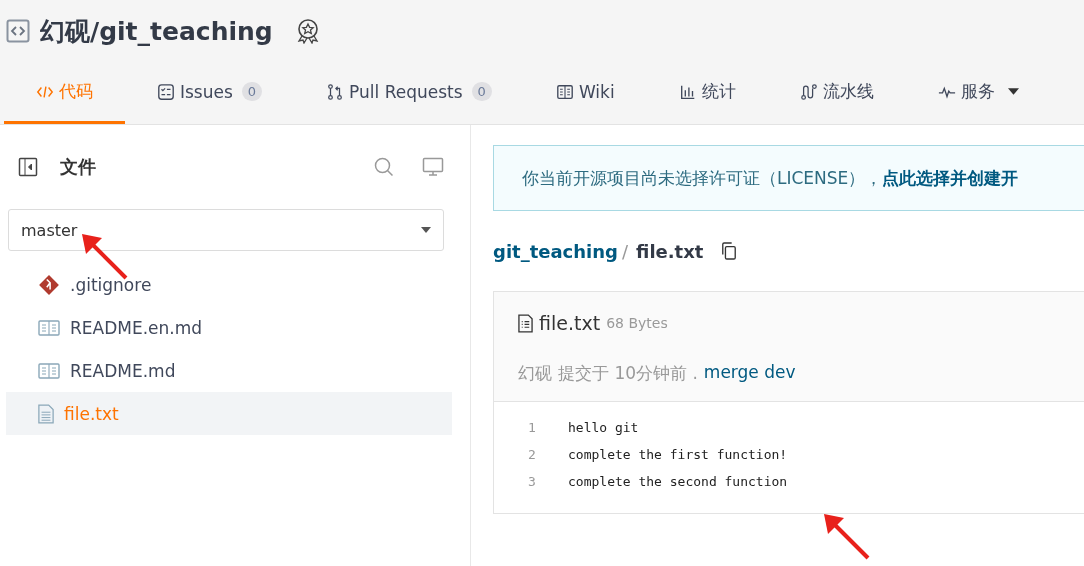 The image size is (1084, 566). I want to click on file-item: .gitignore, so click(229, 284).